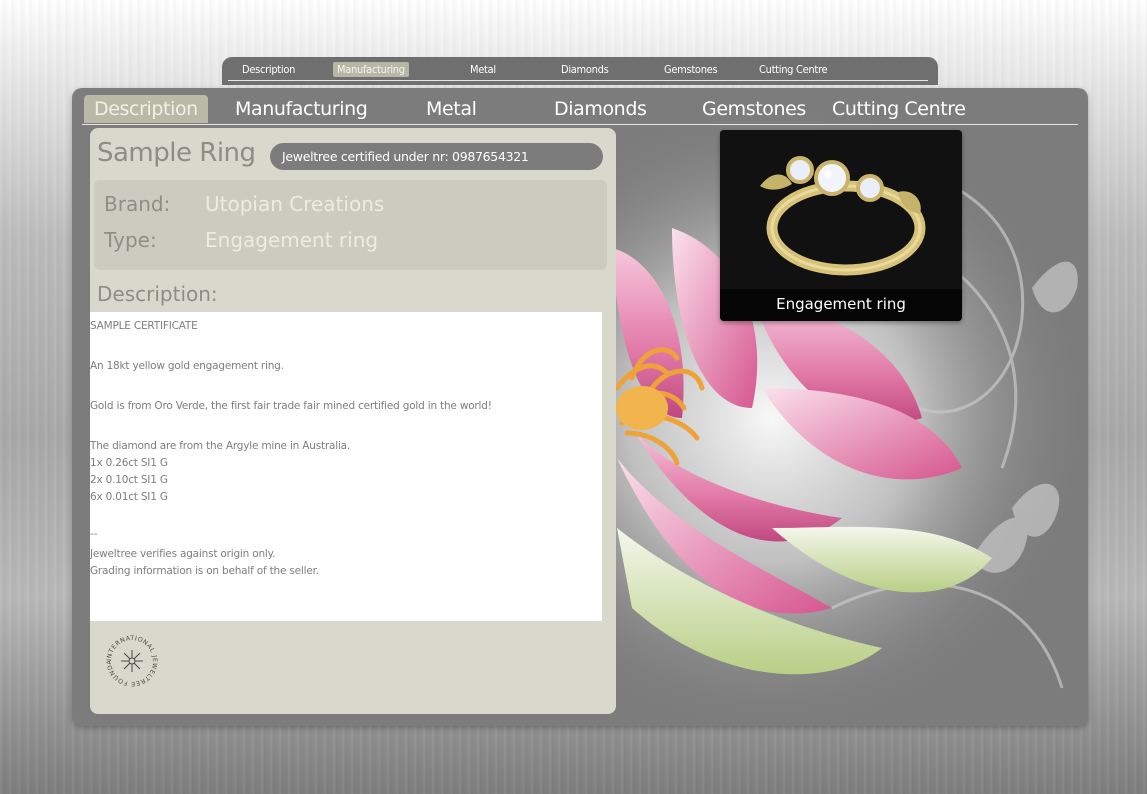  Describe the element at coordinates (578, 80) in the screenshot. I see `small-tab-underline` at that location.